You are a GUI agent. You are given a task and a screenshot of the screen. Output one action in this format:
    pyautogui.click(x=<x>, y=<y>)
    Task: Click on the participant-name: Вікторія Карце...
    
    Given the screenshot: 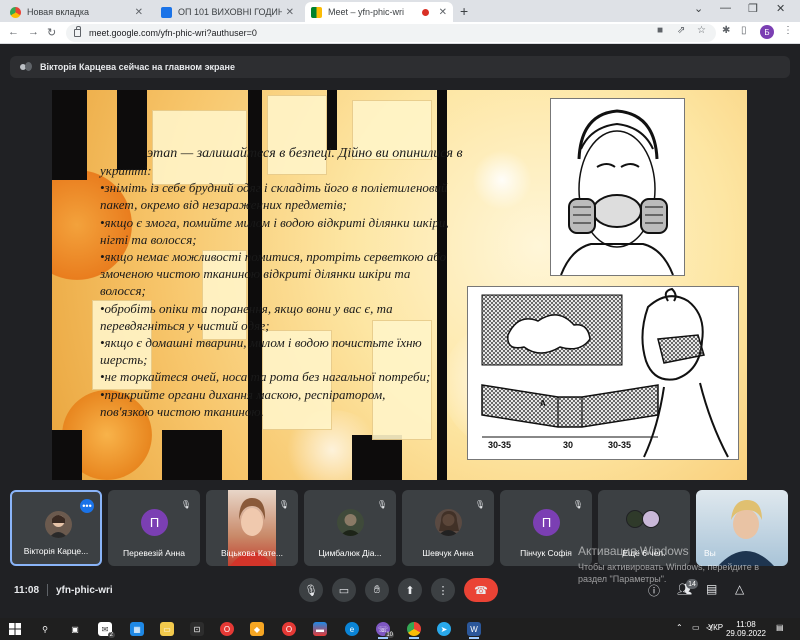 What is the action you would take?
    pyautogui.click(x=56, y=551)
    